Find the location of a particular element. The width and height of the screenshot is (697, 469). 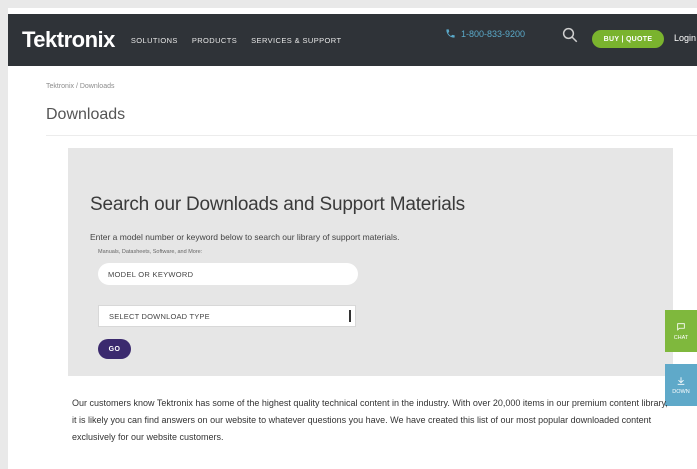

download-type-select: SELECT DOWNLOAD TYPE is located at coordinates (227, 316).